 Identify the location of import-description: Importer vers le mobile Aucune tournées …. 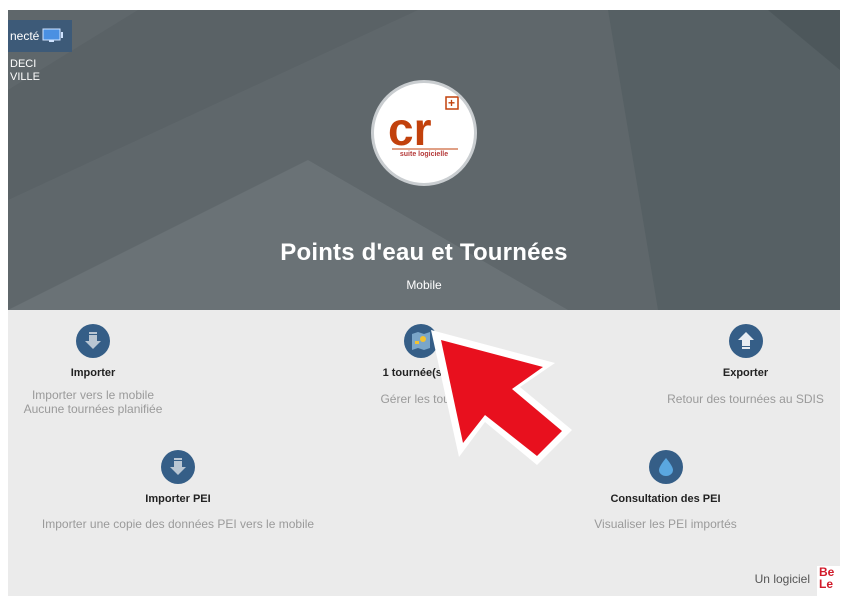
(93, 402).